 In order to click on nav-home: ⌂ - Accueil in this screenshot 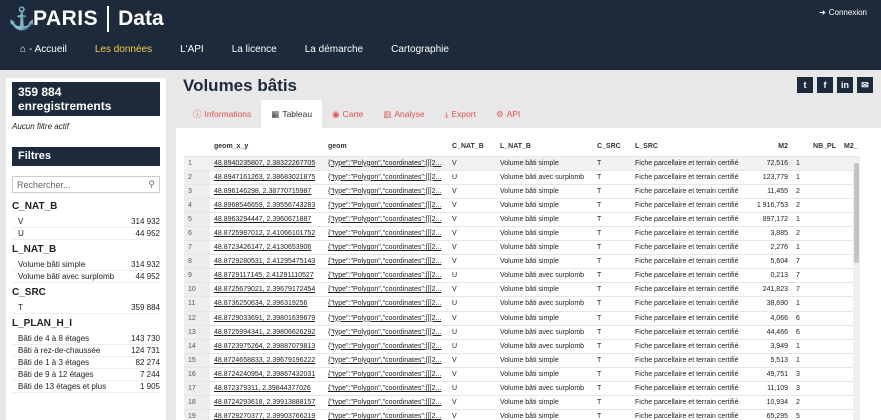, I will do `click(43, 49)`.